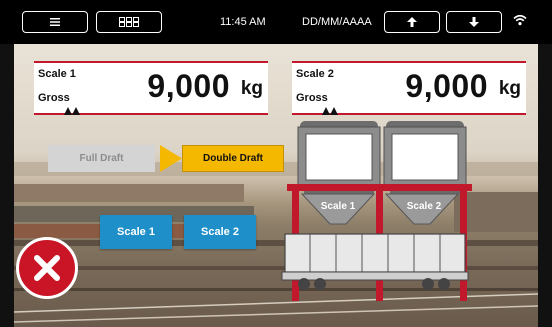  Describe the element at coordinates (233, 158) in the screenshot. I see `double-draft-button: Double Draft` at that location.